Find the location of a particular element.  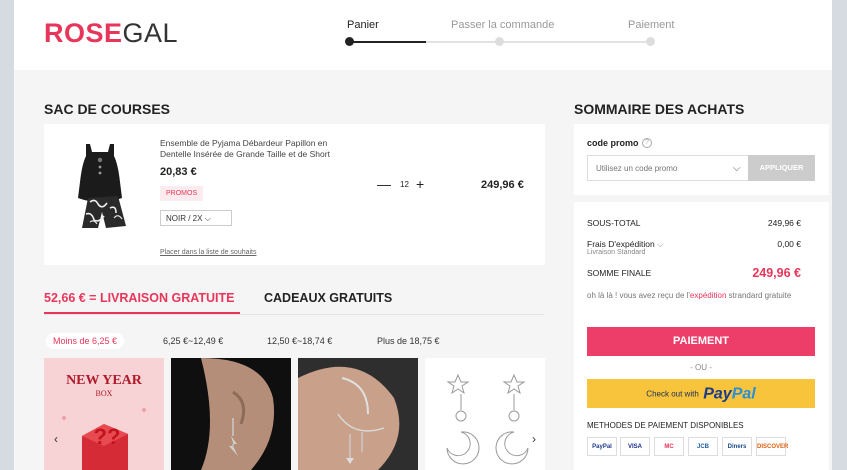

product-image is located at coordinates (100, 186).